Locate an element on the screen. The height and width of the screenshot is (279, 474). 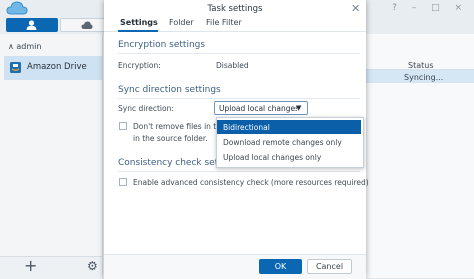
option-upload-local: Upload local changes only is located at coordinates (289, 157).